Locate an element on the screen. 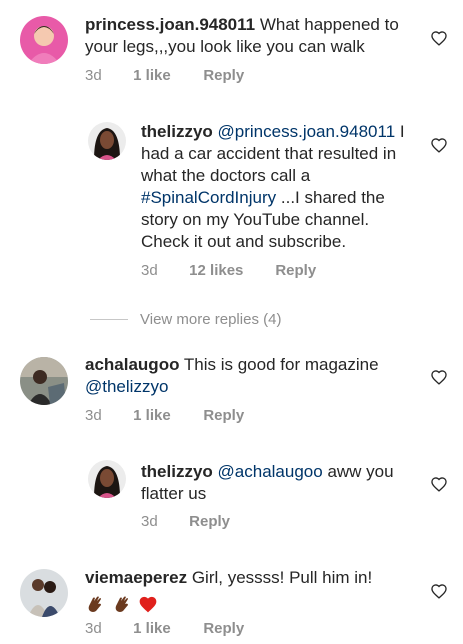 The height and width of the screenshot is (644, 463). likes-count: 12 likes is located at coordinates (230, 270).